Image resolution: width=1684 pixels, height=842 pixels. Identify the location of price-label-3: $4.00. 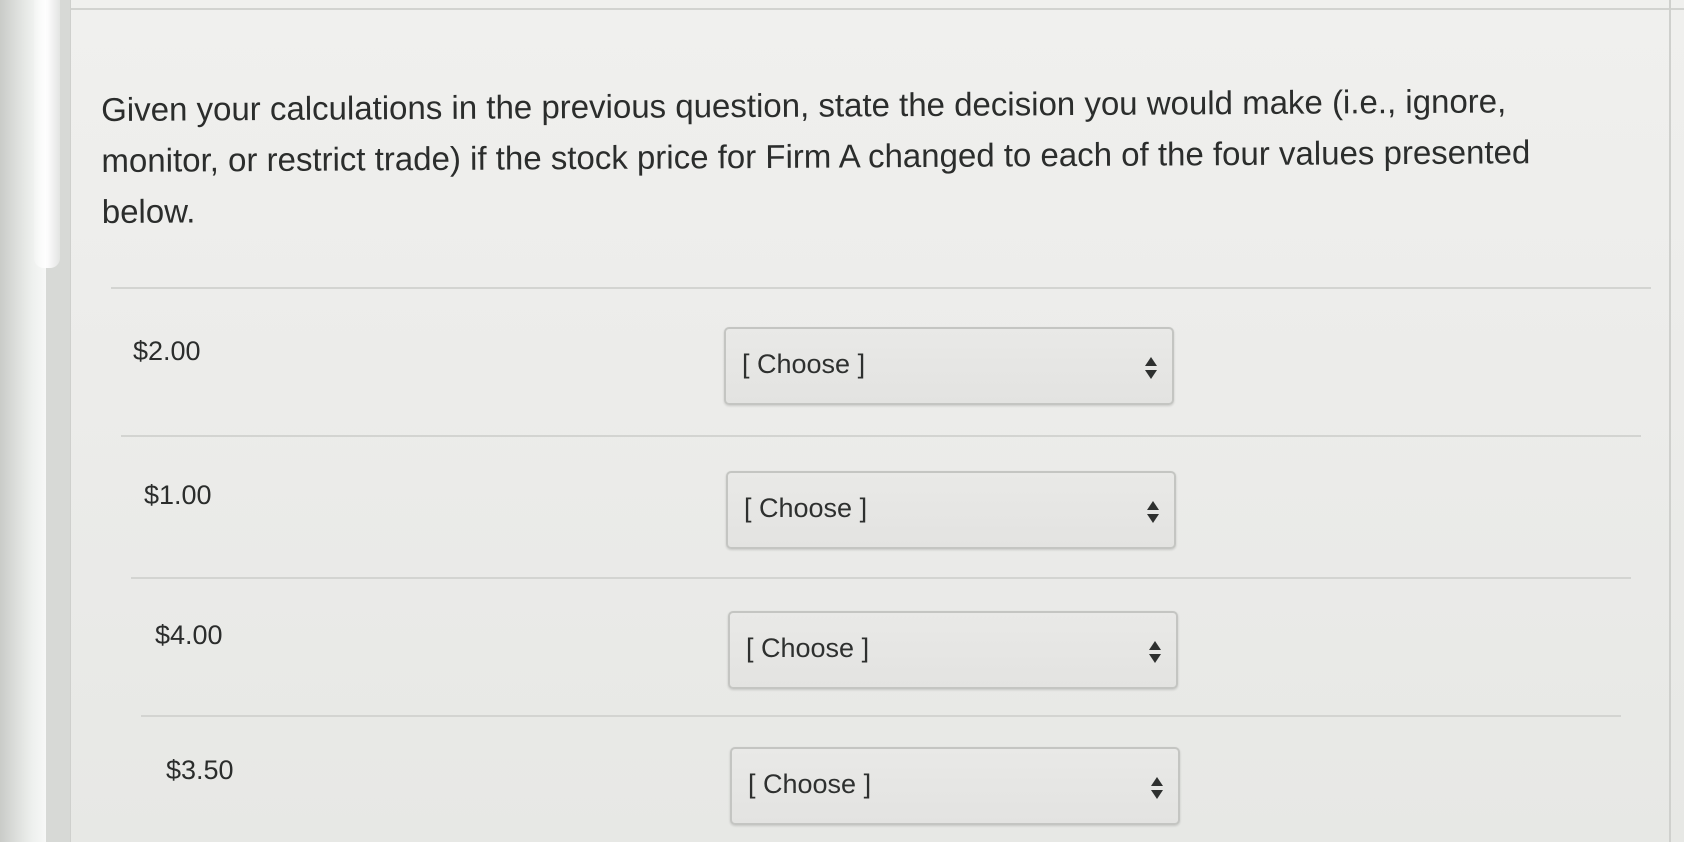
(189, 635).